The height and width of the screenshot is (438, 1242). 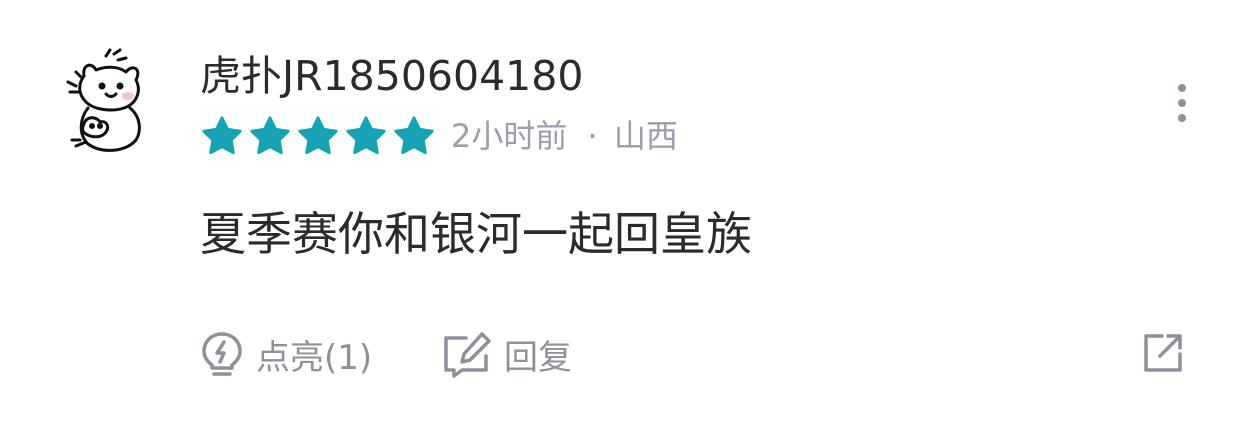 What do you see at coordinates (391, 76) in the screenshot?
I see `username: 虎扑JR1850604180` at bounding box center [391, 76].